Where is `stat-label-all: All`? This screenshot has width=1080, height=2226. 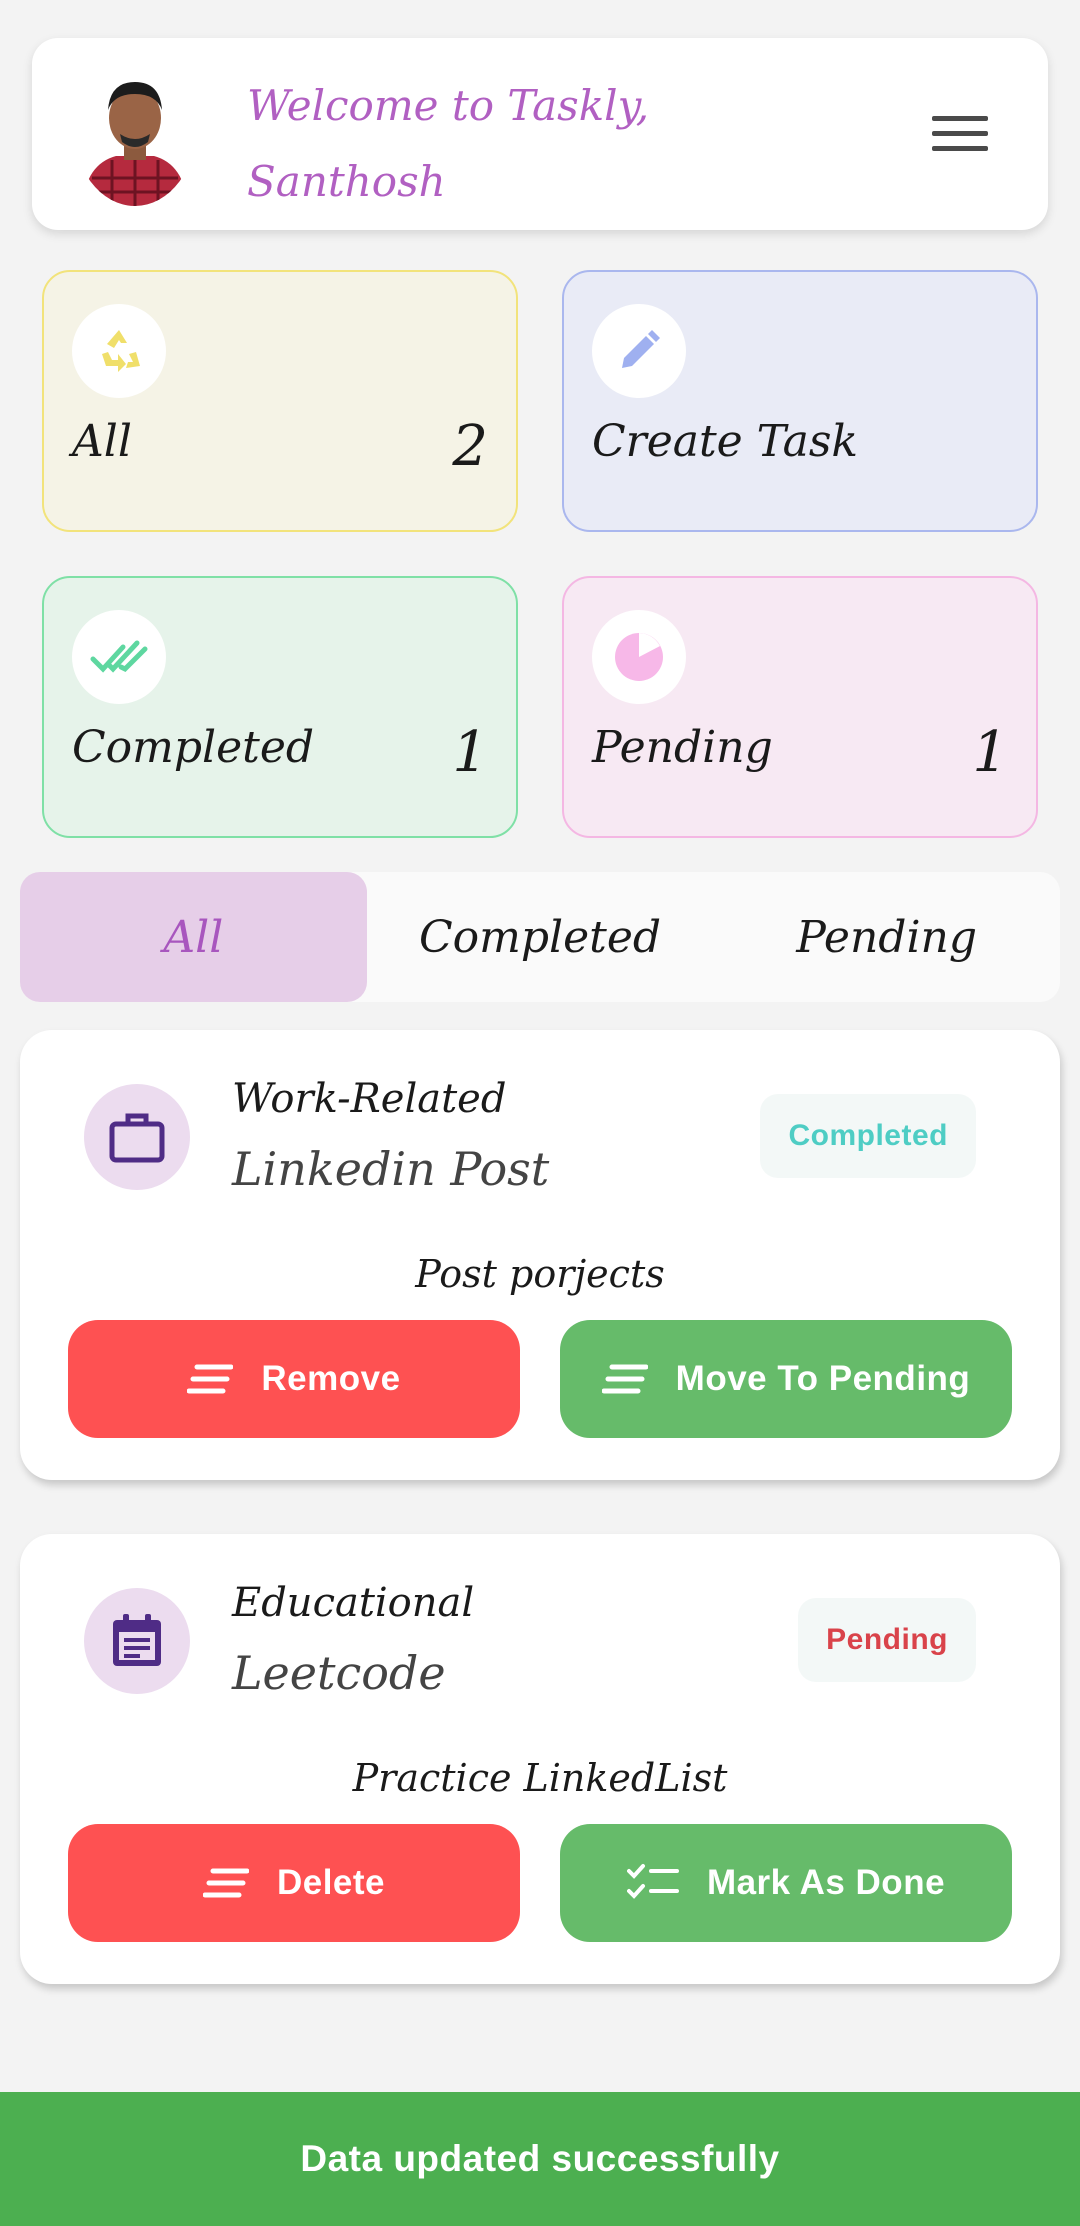 stat-label-all: All is located at coordinates (102, 441).